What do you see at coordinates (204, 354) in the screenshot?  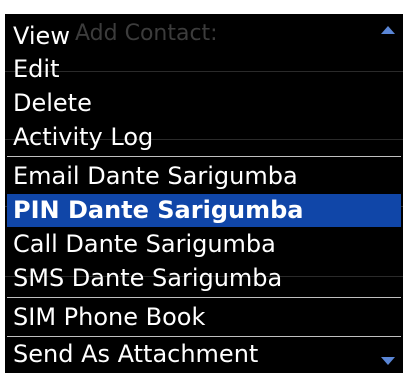 I see `menu-item-send-as-attachment: Send As Attachment` at bounding box center [204, 354].